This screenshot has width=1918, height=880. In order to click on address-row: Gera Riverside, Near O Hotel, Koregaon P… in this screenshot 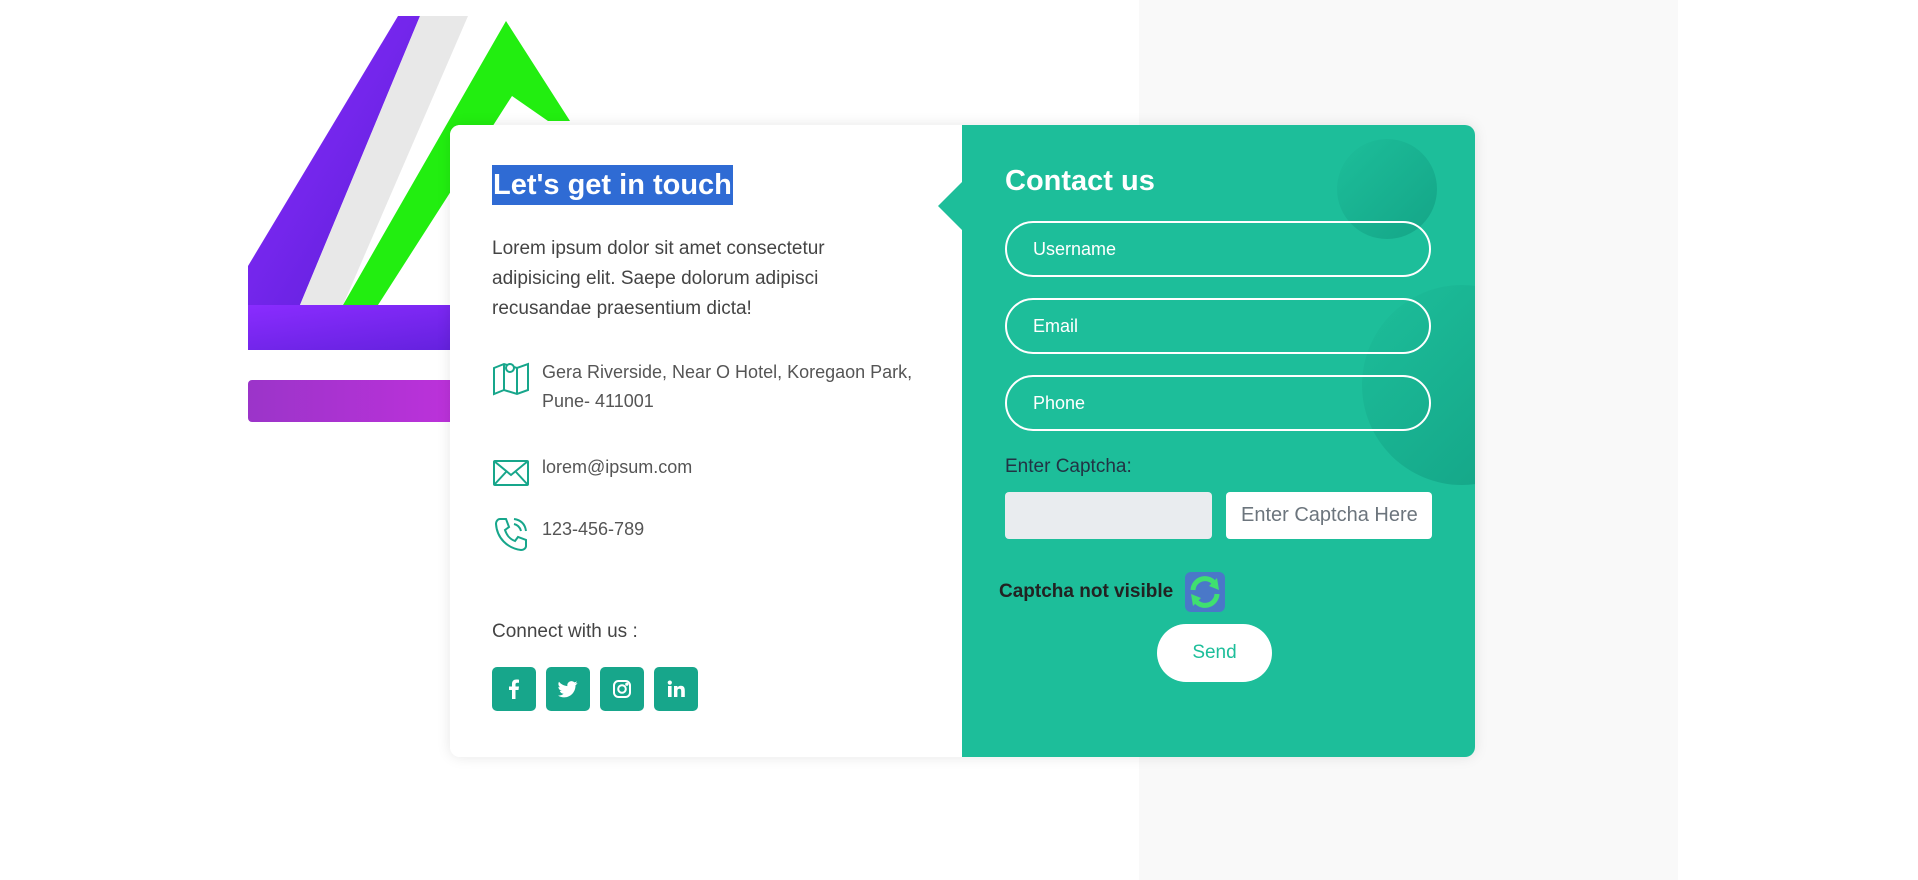, I will do `click(707, 387)`.